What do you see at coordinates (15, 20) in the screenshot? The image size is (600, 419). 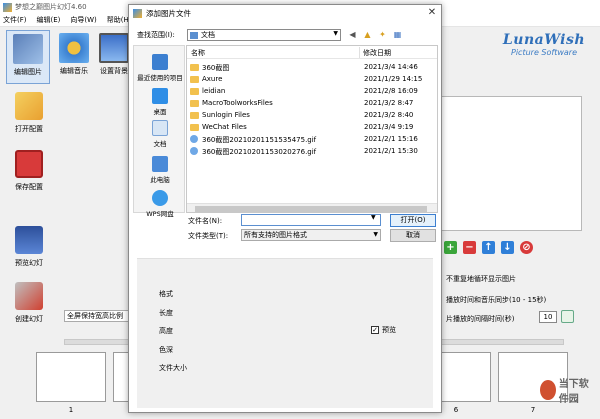 I see `menu-file: 文件(F)` at bounding box center [15, 20].